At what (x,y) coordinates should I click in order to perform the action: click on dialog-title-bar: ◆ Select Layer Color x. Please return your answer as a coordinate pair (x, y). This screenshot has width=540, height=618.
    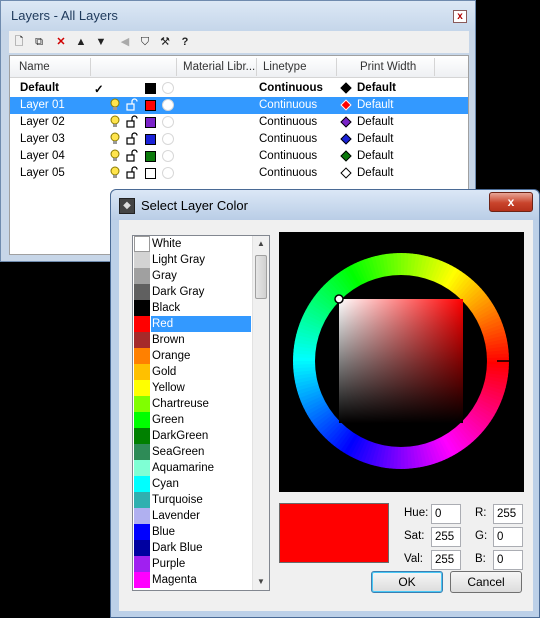
    Looking at the image, I should click on (325, 205).